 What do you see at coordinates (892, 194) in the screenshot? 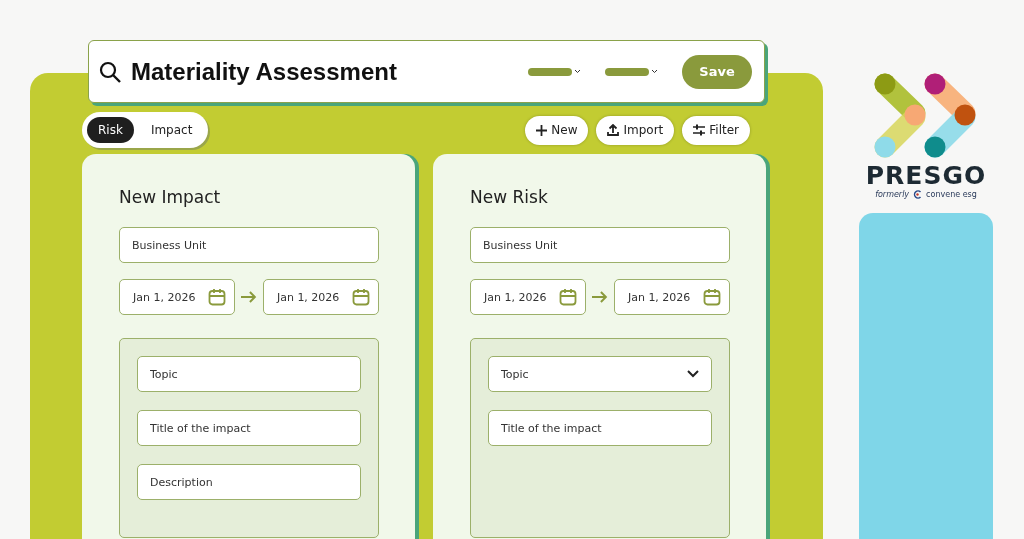
I see `formerly-label: formerly` at bounding box center [892, 194].